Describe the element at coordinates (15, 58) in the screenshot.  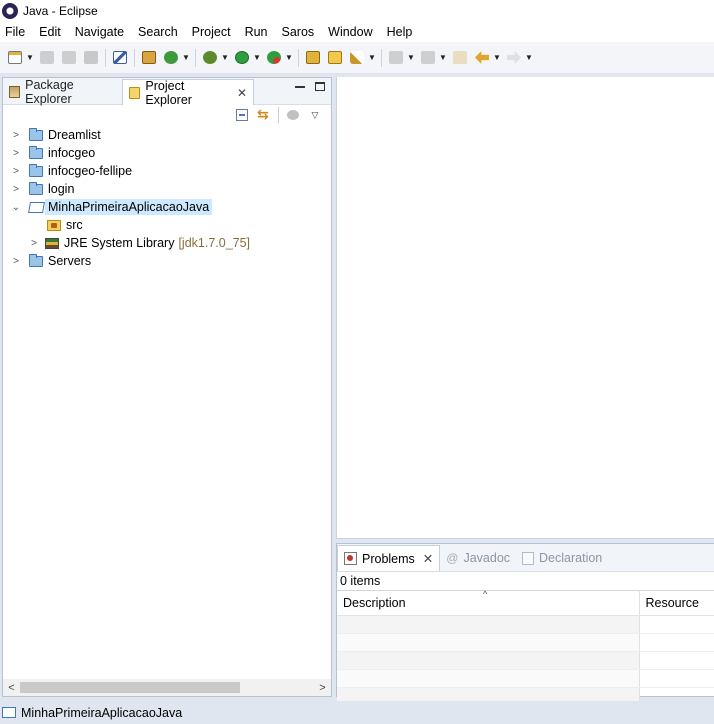
I see `new-wizard-button` at that location.